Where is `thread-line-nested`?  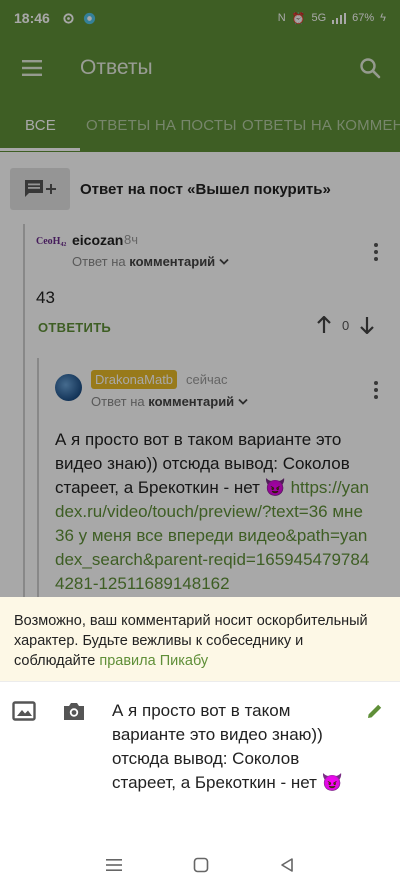
thread-line-nested is located at coordinates (38, 477).